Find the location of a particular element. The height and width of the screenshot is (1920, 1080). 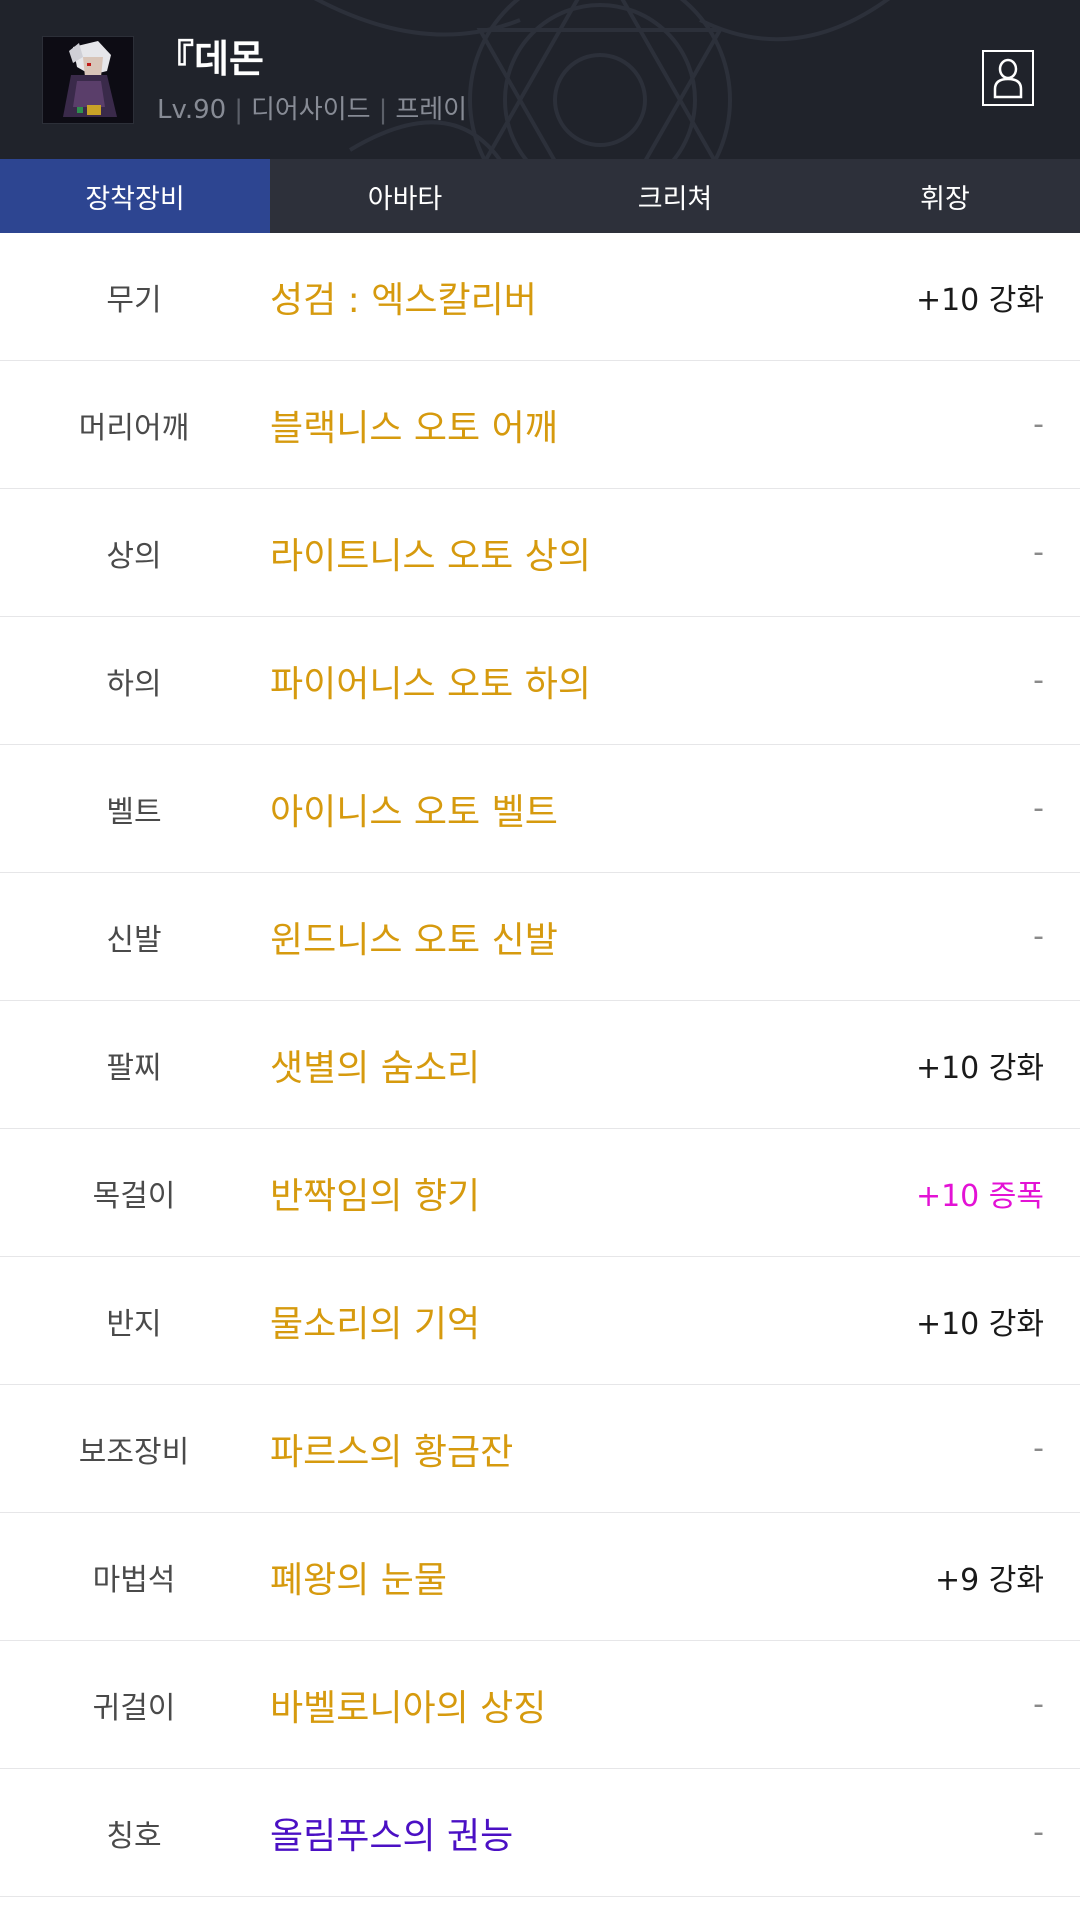

slot-label: 팔찌 is located at coordinates (134, 1068).